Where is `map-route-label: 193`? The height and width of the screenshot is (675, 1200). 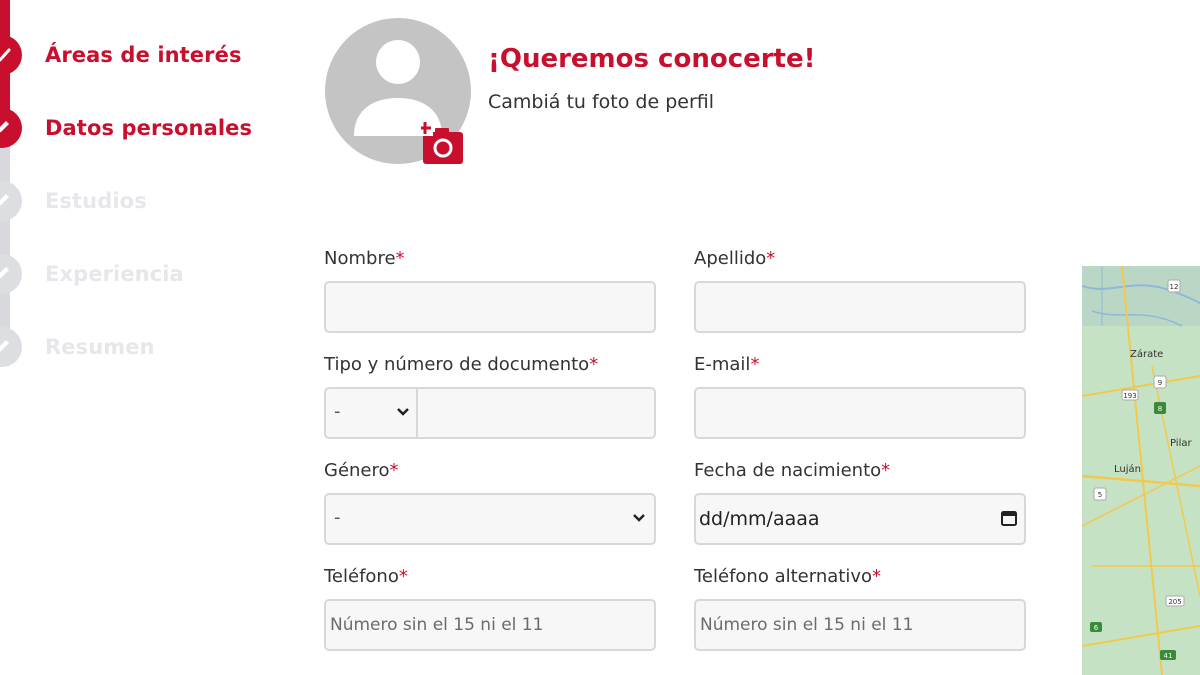 map-route-label: 193 is located at coordinates (1129, 396).